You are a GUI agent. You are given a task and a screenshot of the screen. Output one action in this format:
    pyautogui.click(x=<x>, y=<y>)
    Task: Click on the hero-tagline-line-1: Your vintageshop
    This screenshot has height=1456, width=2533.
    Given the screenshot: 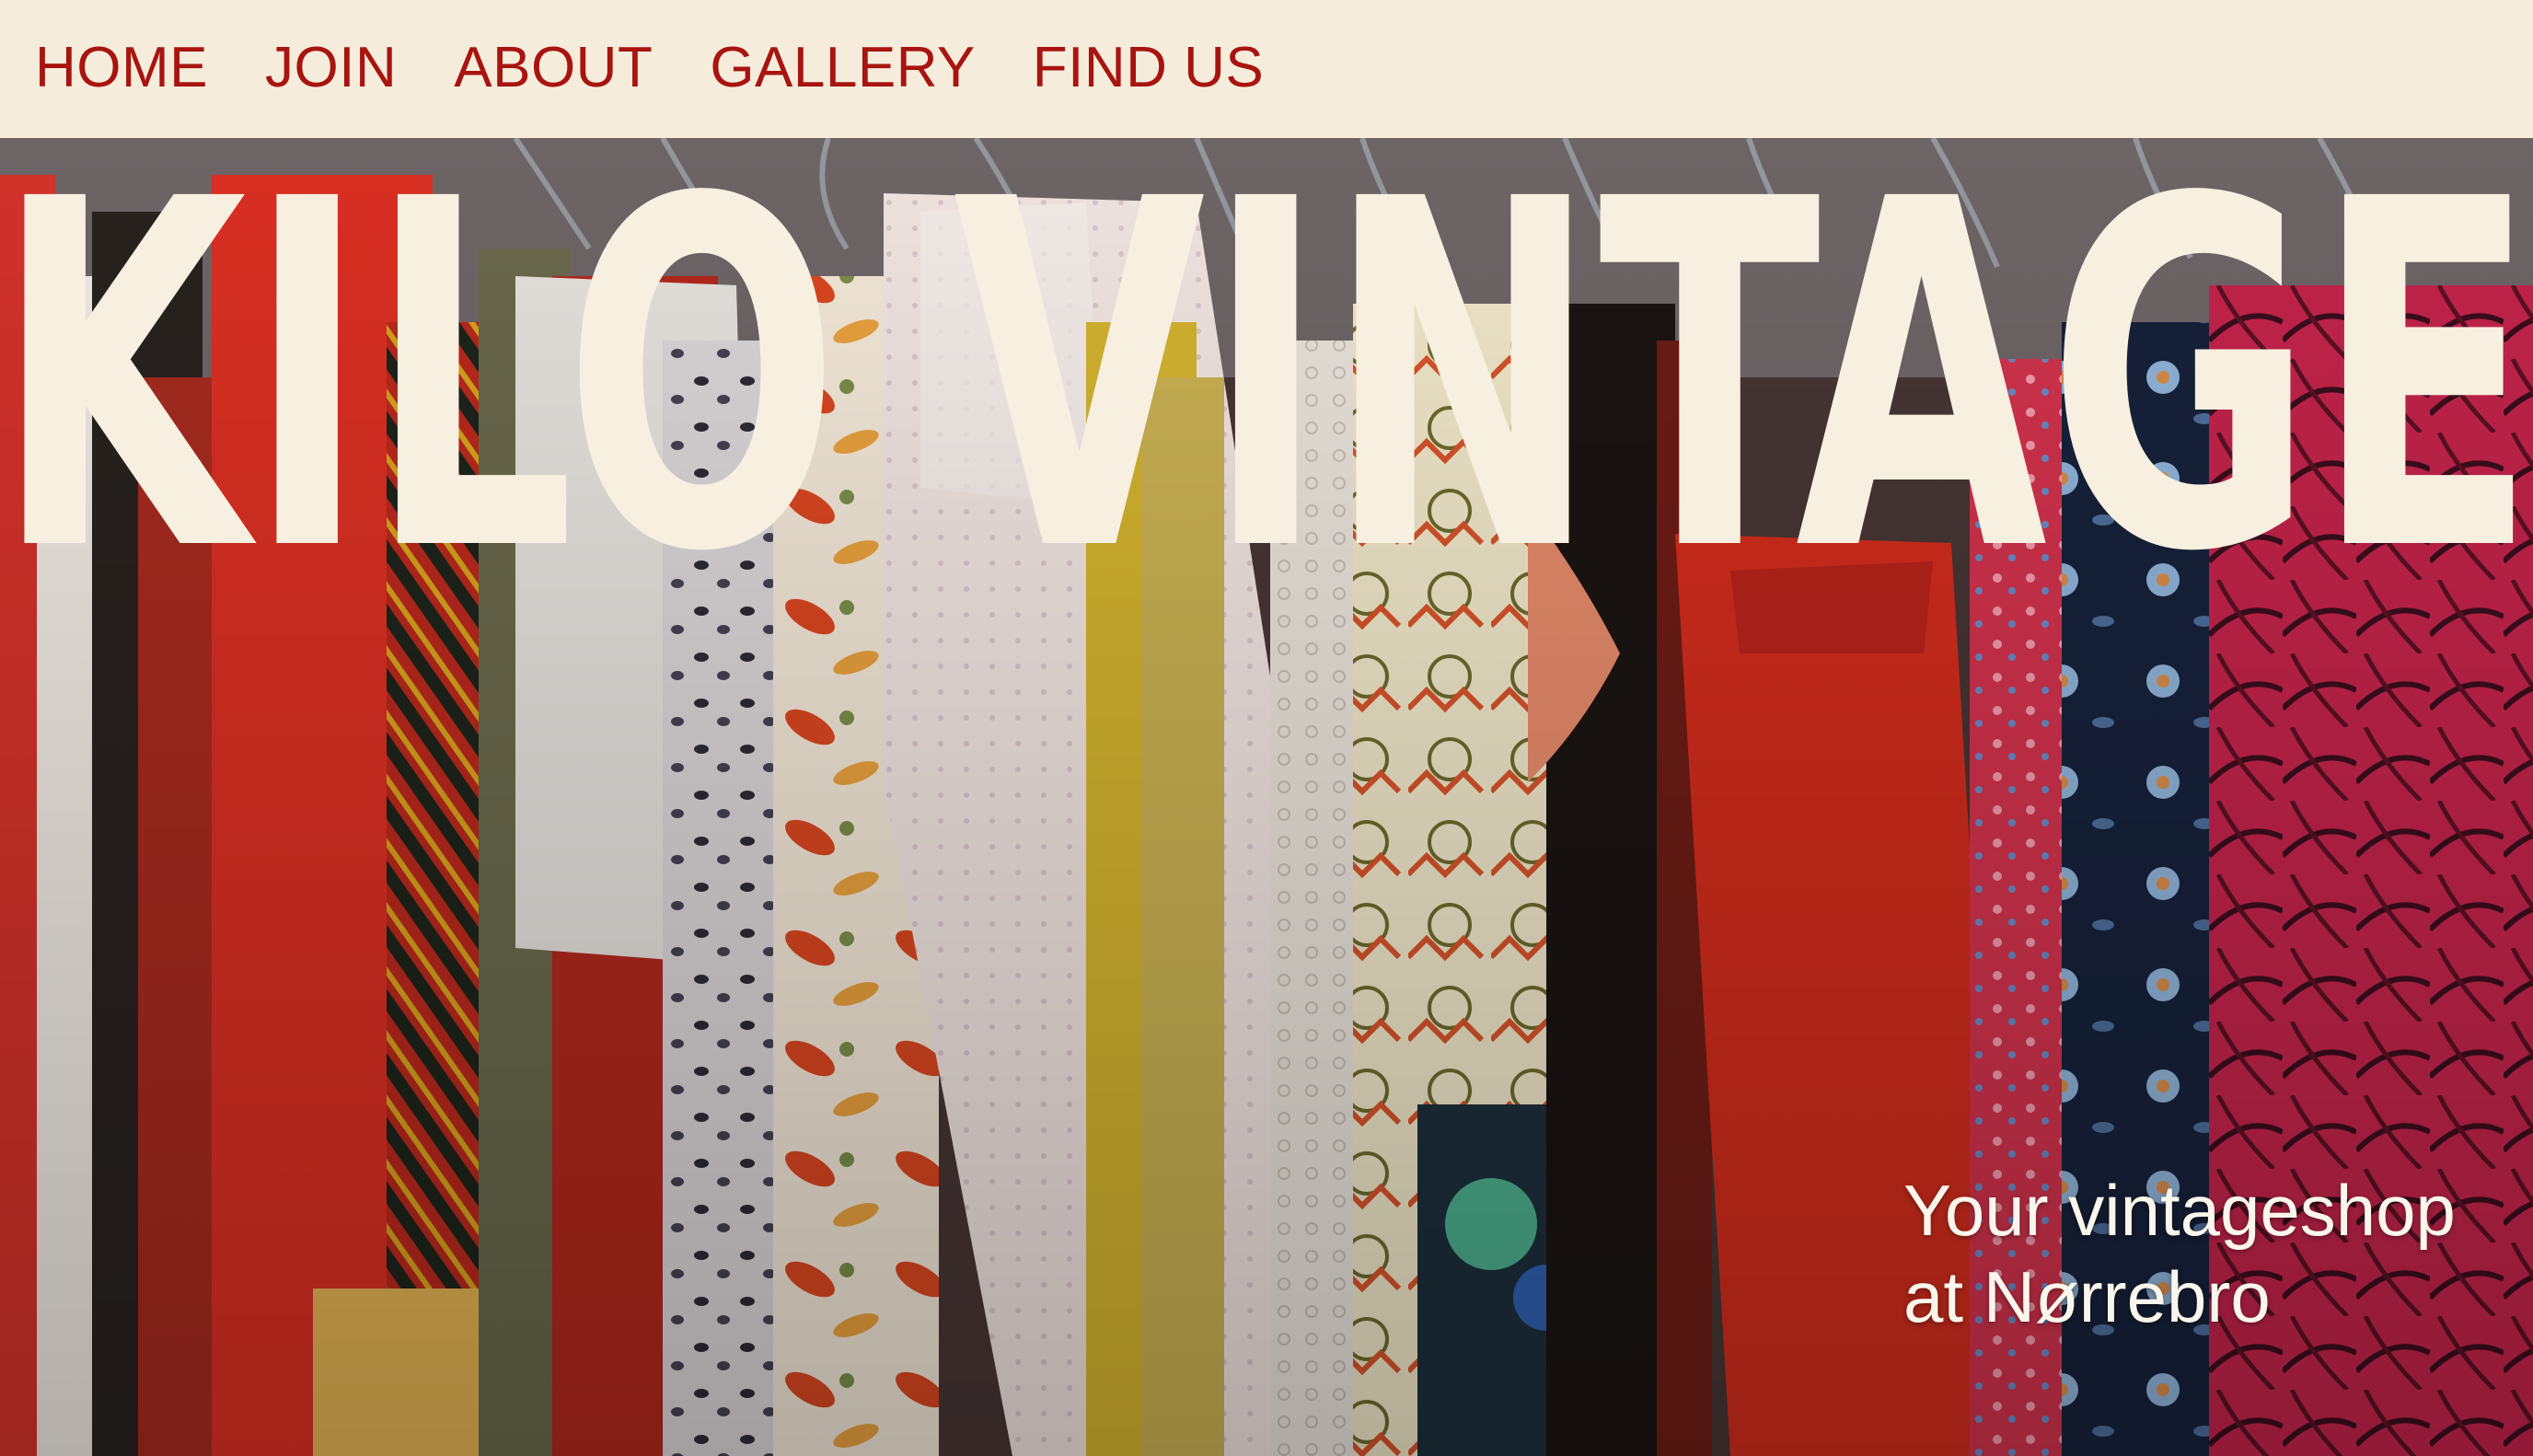 What is the action you would take?
    pyautogui.click(x=2179, y=1210)
    